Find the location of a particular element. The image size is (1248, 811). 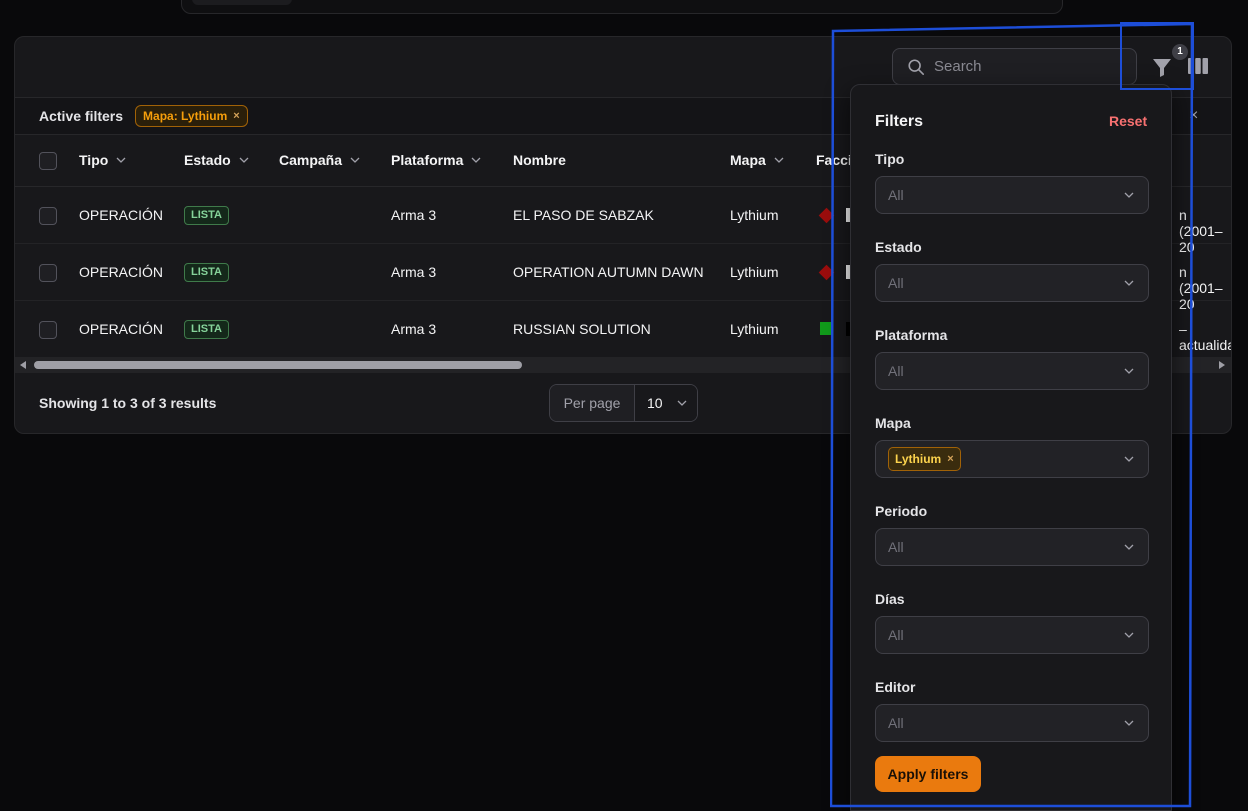

column-header-label: Facci is located at coordinates (834, 160).